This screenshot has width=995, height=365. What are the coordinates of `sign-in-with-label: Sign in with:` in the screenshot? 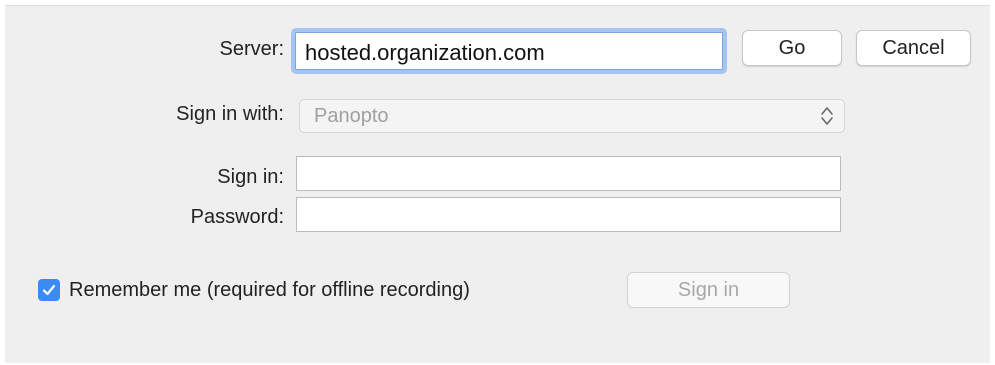 It's located at (230, 114).